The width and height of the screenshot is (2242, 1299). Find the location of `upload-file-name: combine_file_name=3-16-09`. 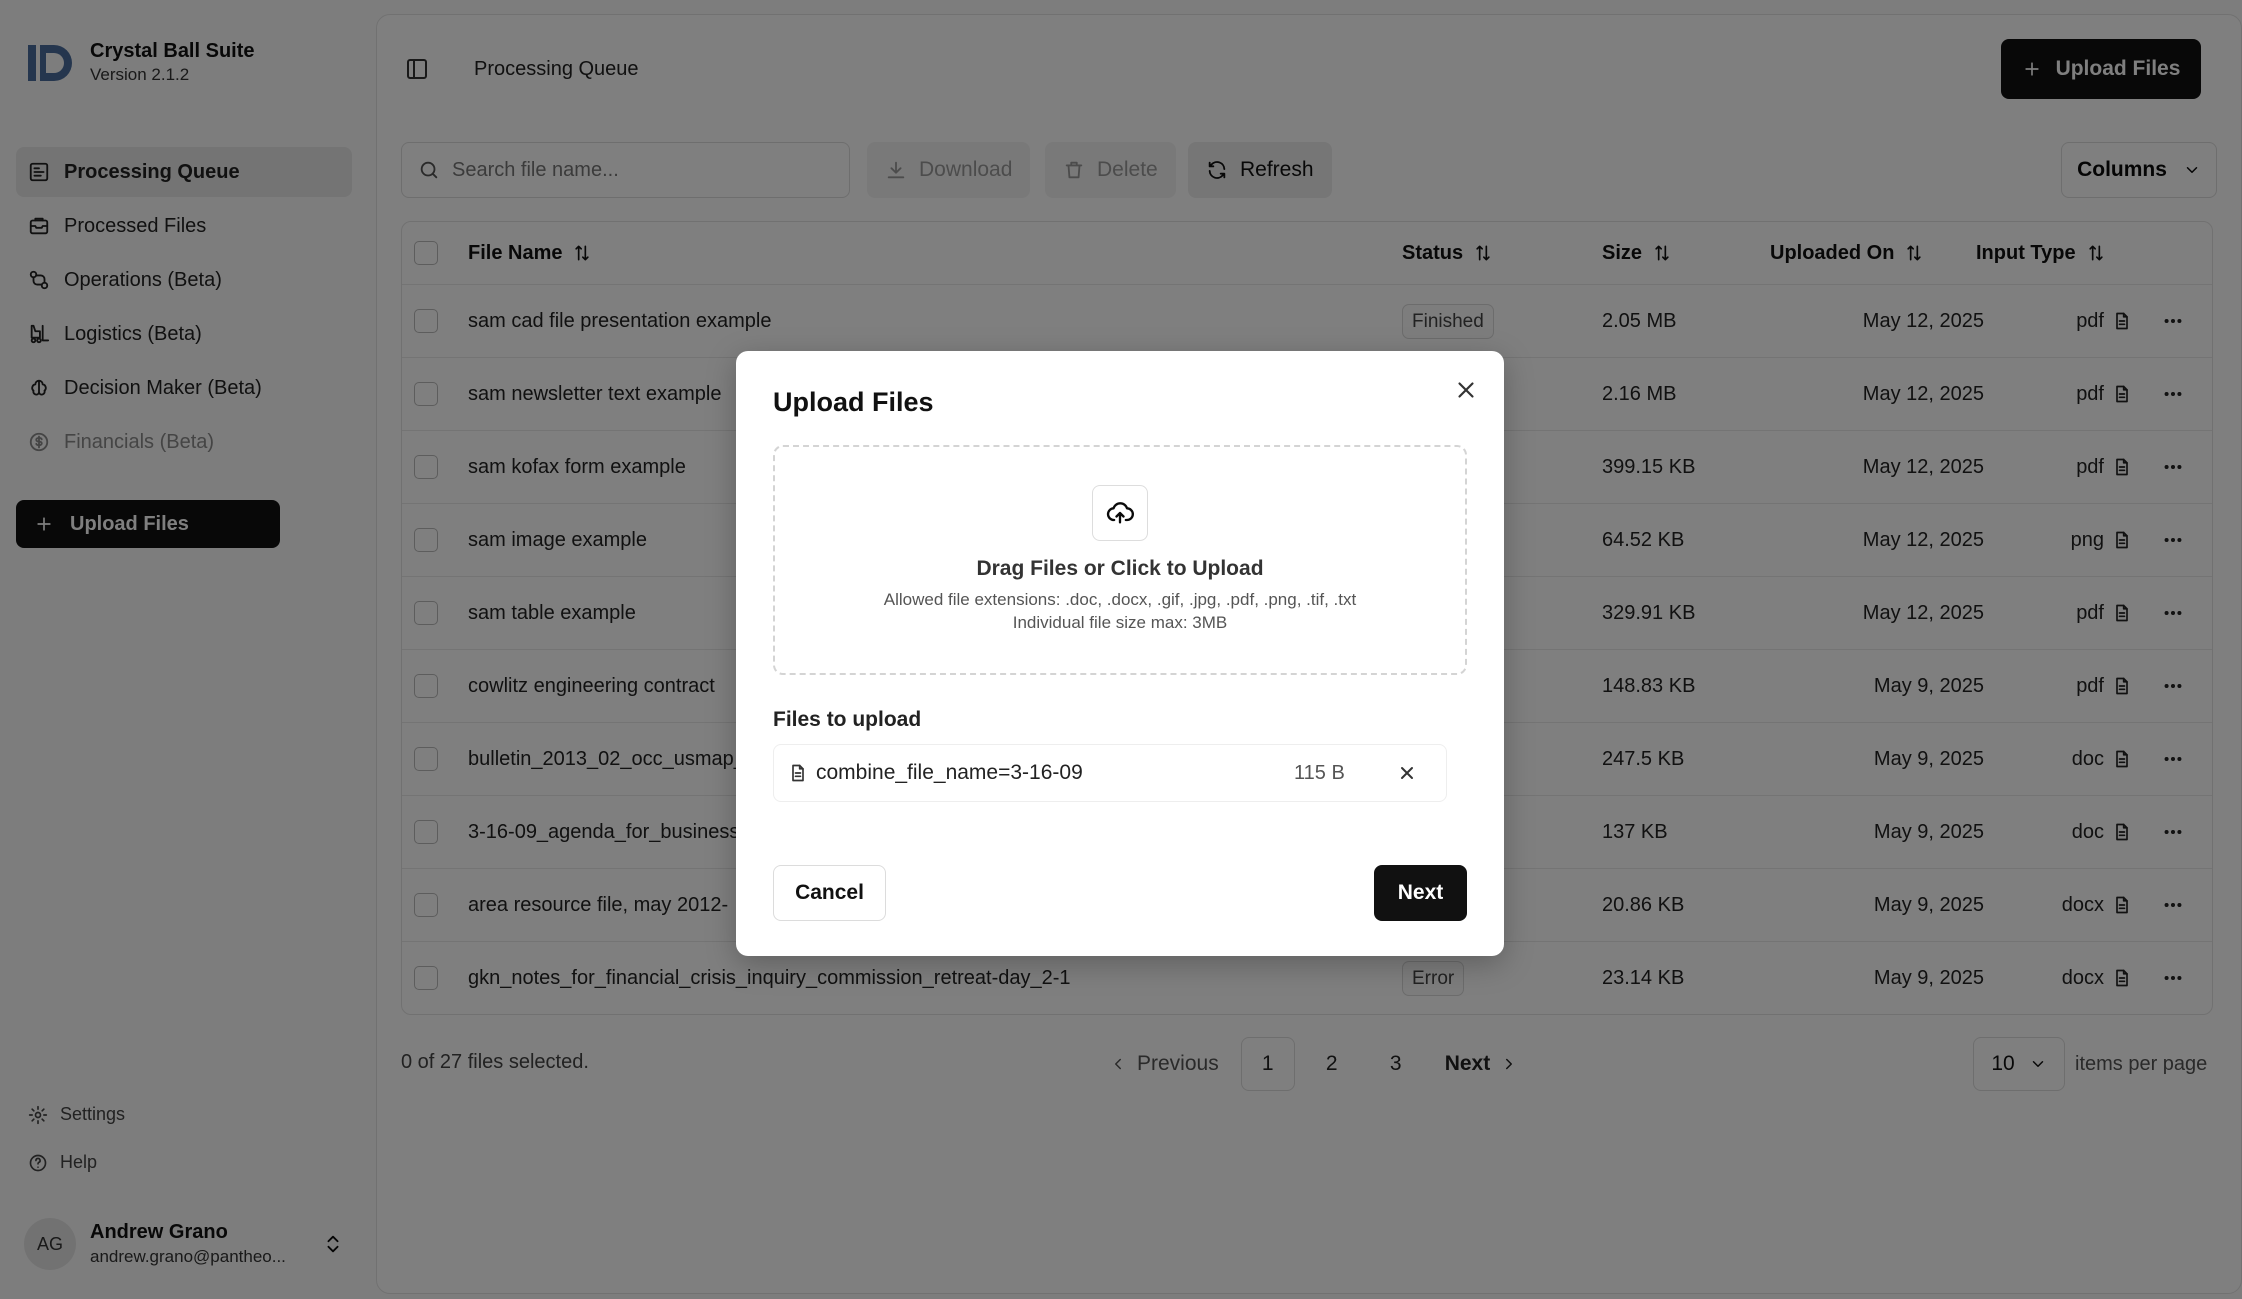

upload-file-name: combine_file_name=3-16-09 is located at coordinates (949, 772).